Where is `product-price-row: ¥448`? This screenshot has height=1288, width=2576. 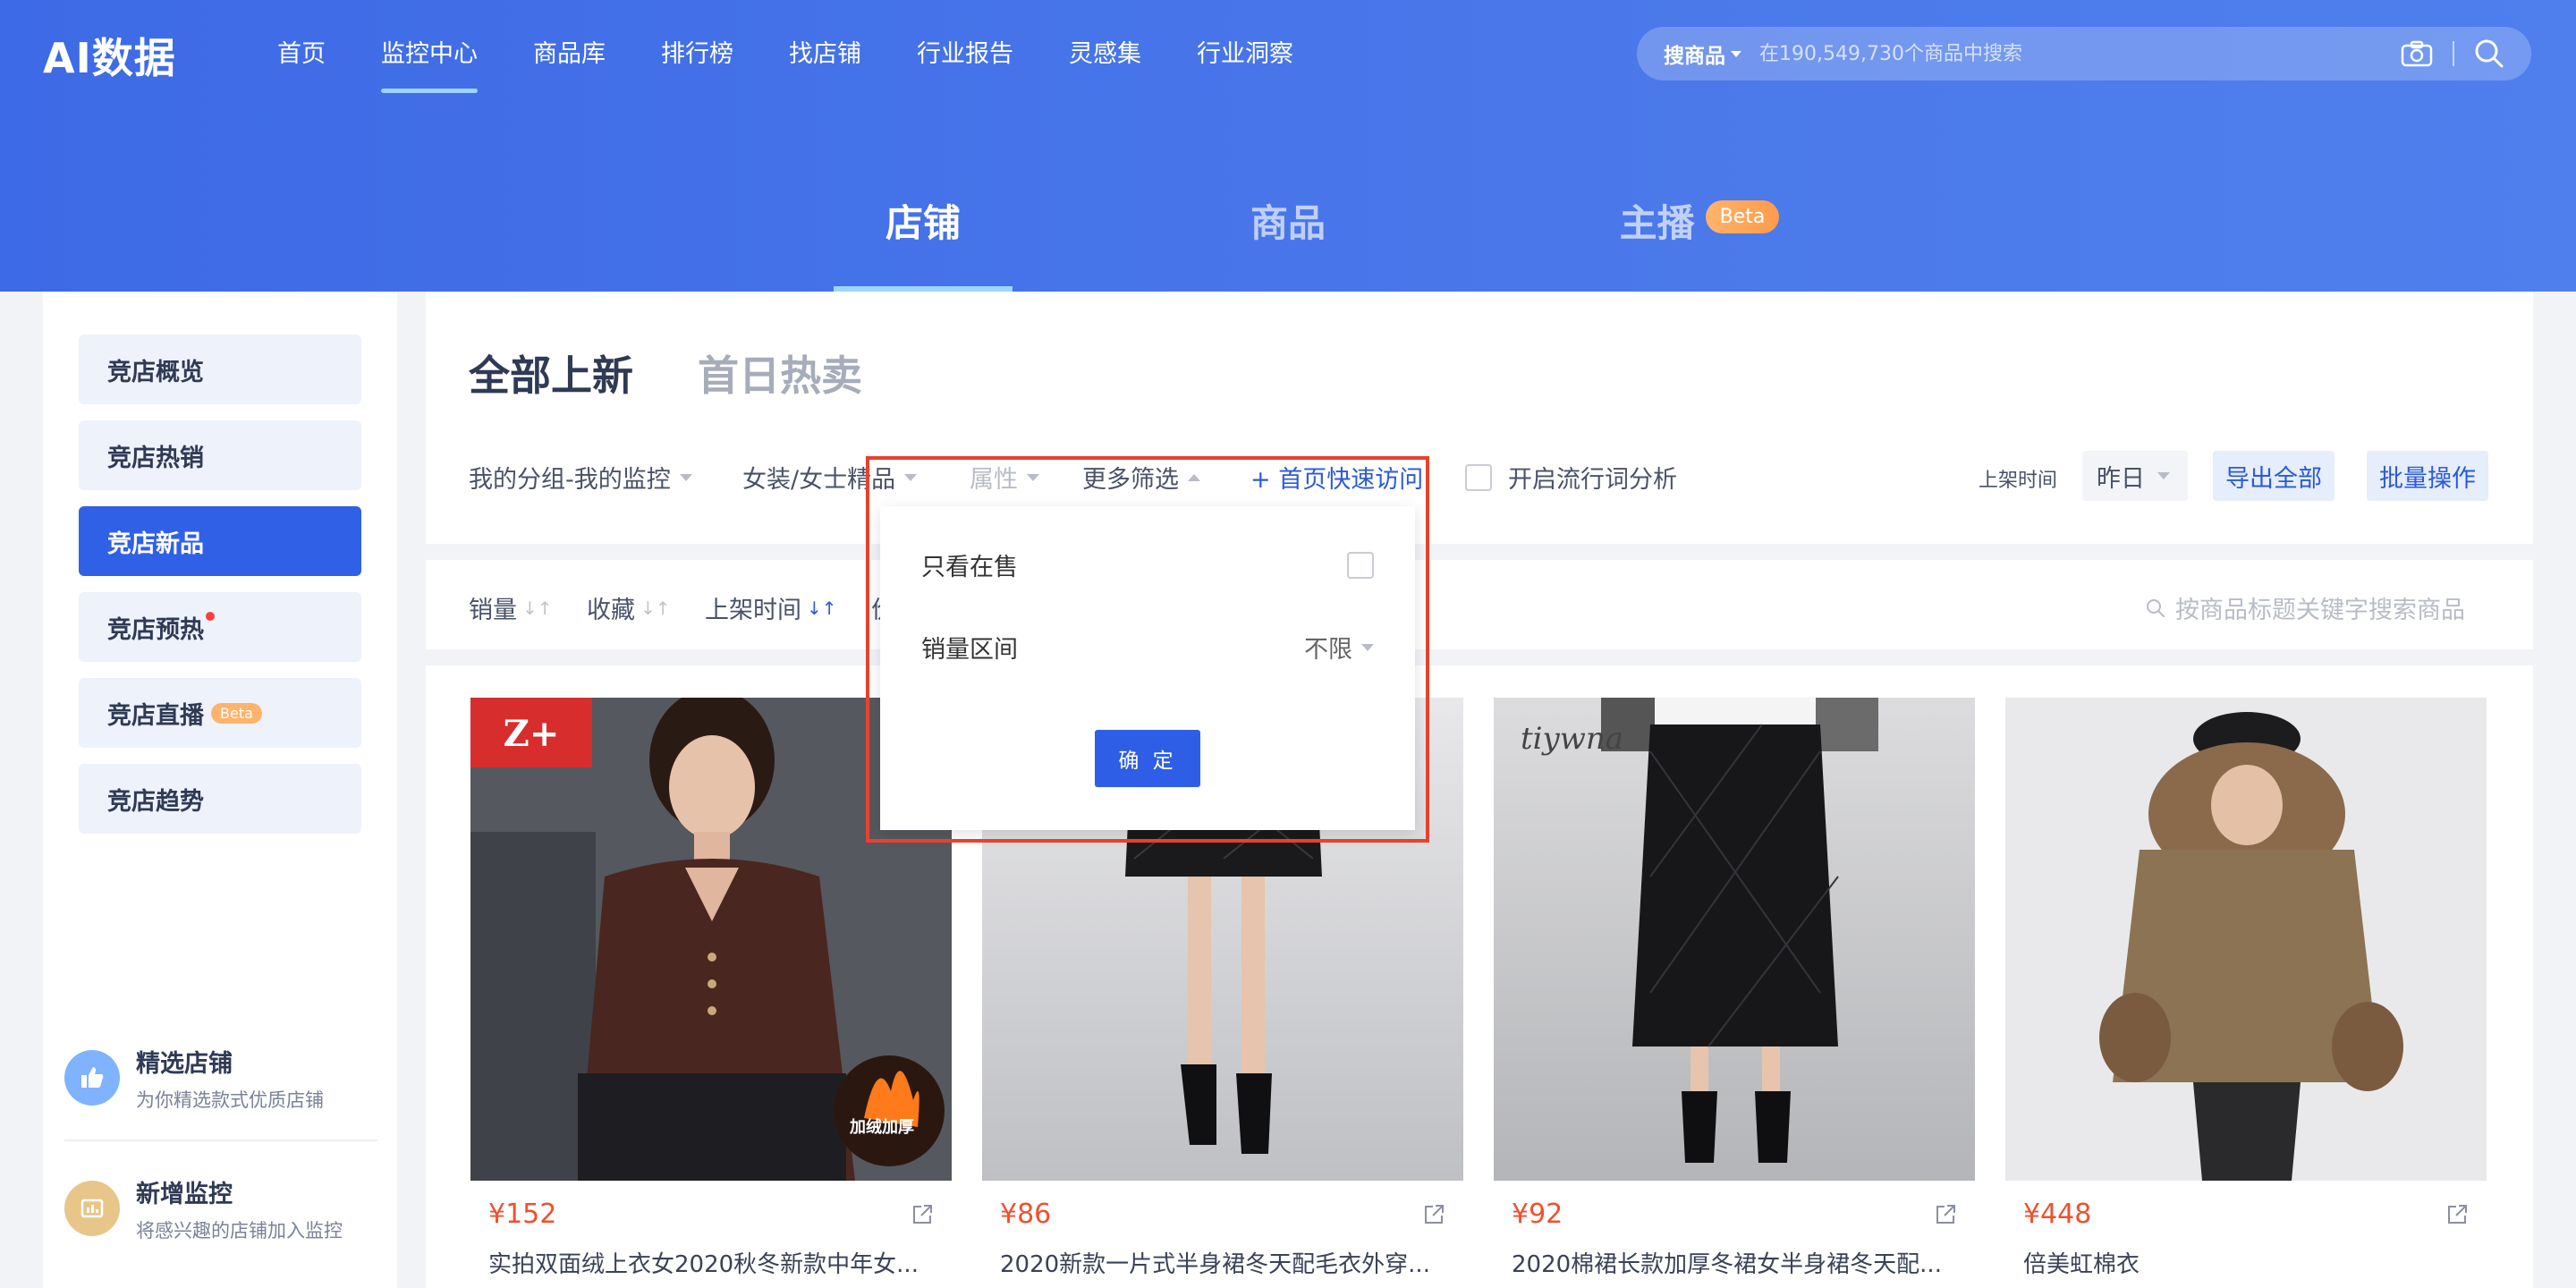 product-price-row: ¥448 is located at coordinates (2246, 1214).